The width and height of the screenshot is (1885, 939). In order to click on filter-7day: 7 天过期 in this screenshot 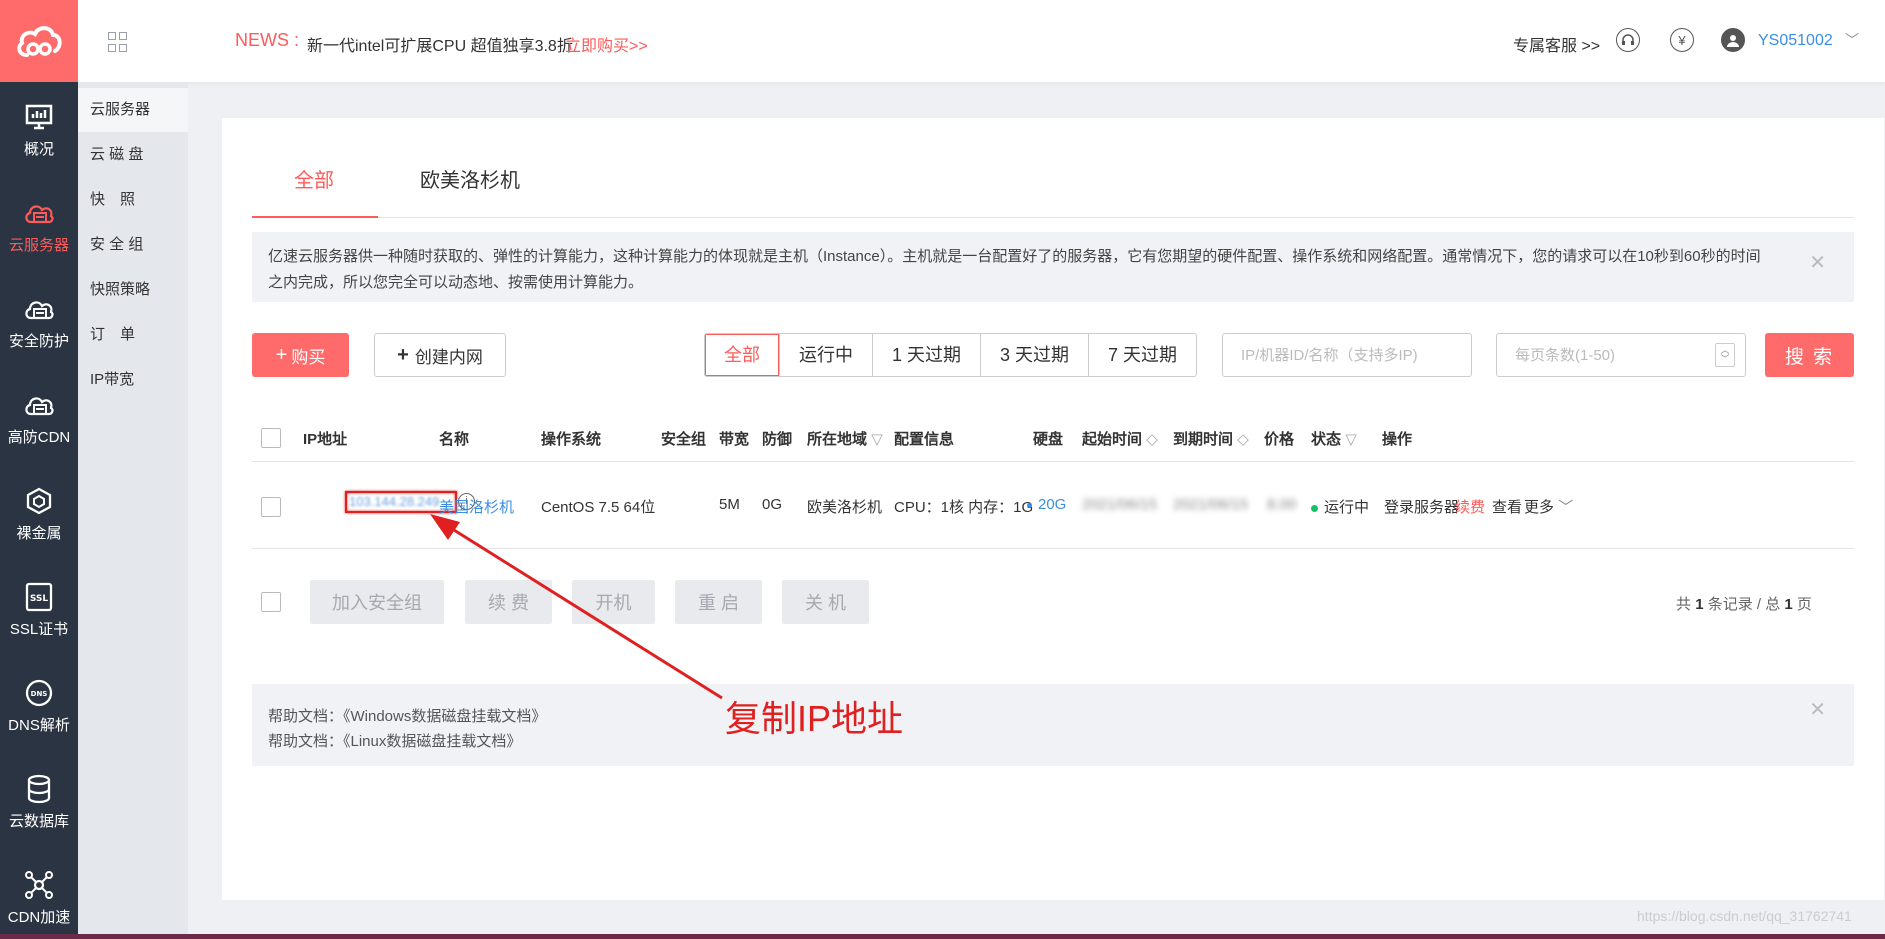, I will do `click(1142, 355)`.